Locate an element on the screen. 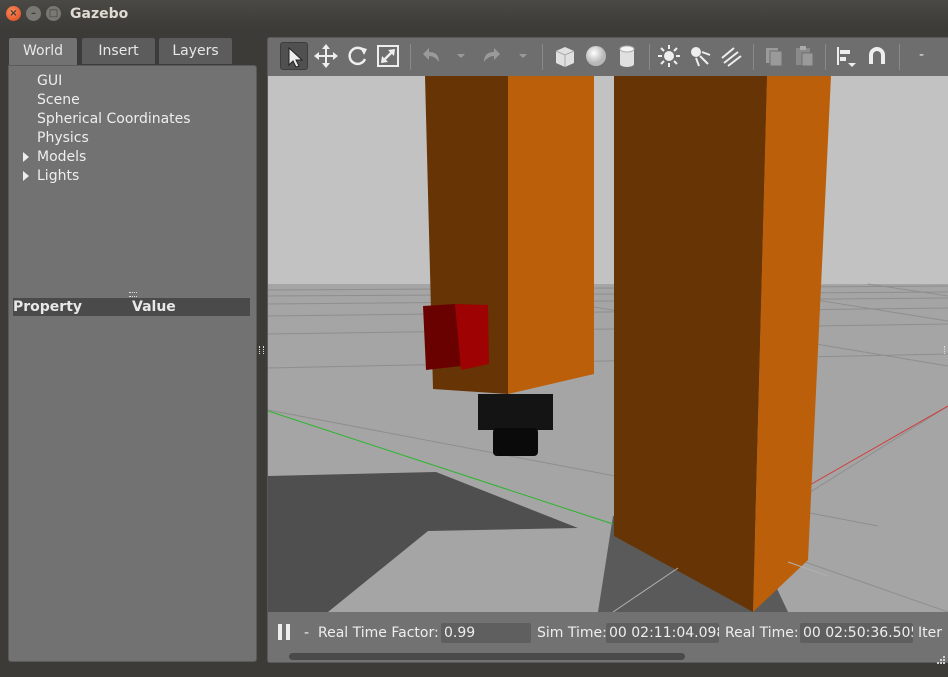 This screenshot has width=948, height=677. red-box-front is located at coordinates (472, 337).